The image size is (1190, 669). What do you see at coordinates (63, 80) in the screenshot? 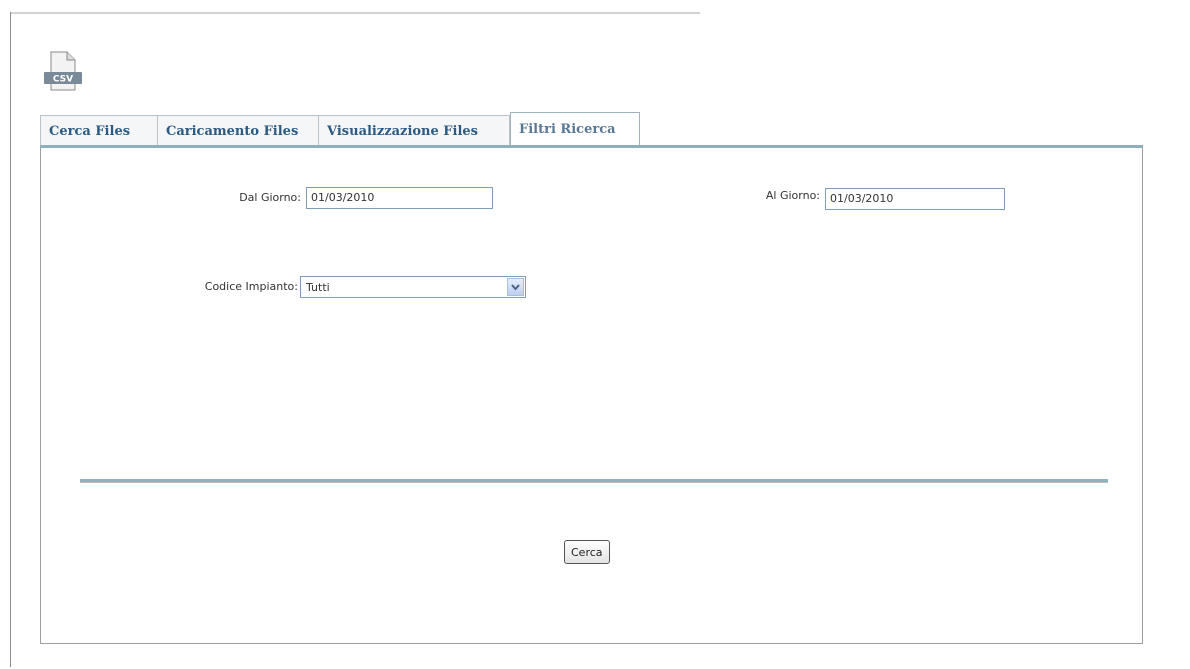
I see `csv-icon-text: CSV` at bounding box center [63, 80].